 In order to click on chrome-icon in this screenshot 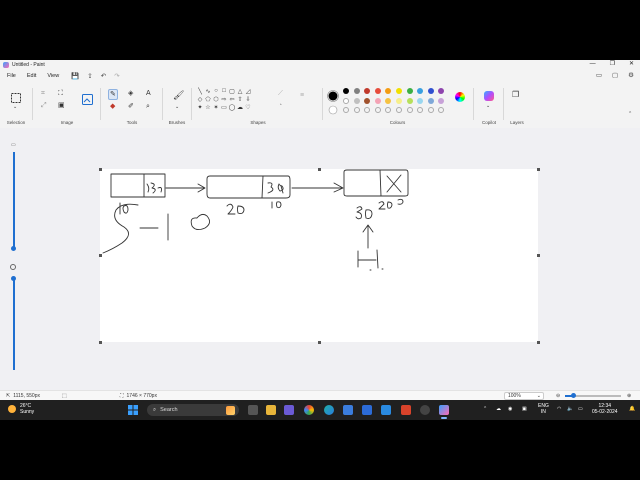, I will do `click(309, 410)`.